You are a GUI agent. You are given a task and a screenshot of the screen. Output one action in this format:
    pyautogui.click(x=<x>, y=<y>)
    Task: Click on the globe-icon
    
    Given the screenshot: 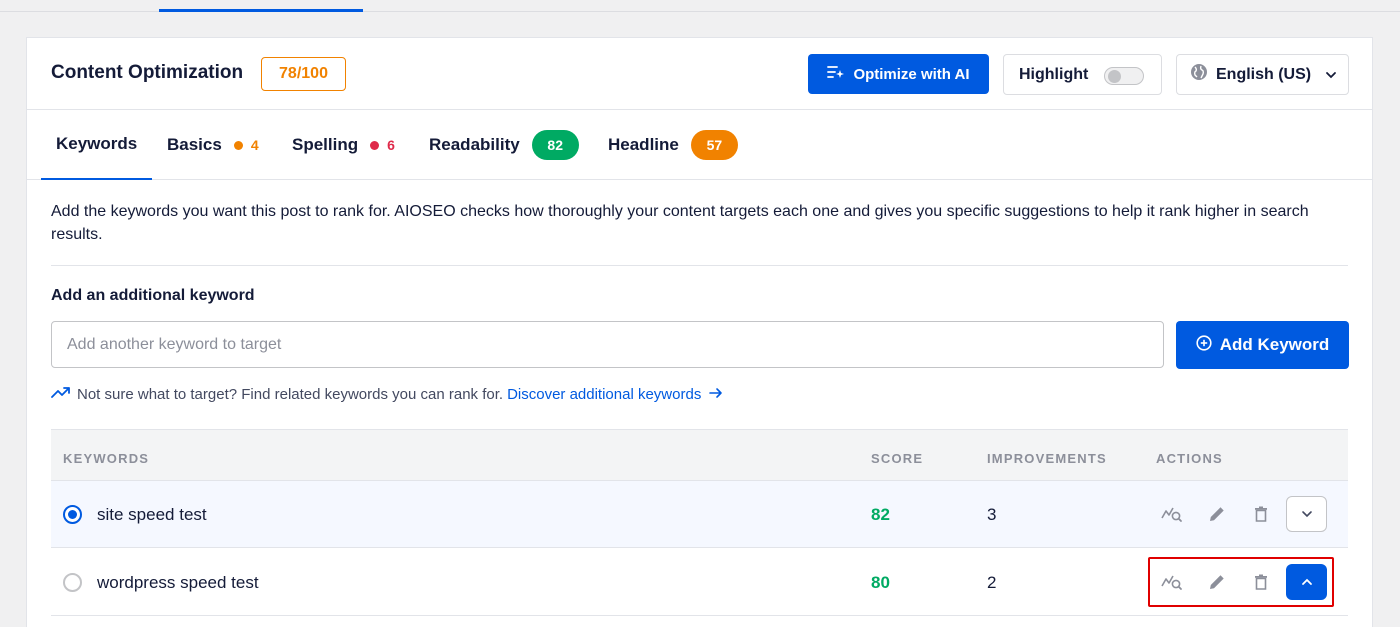 What is the action you would take?
    pyautogui.click(x=1199, y=74)
    